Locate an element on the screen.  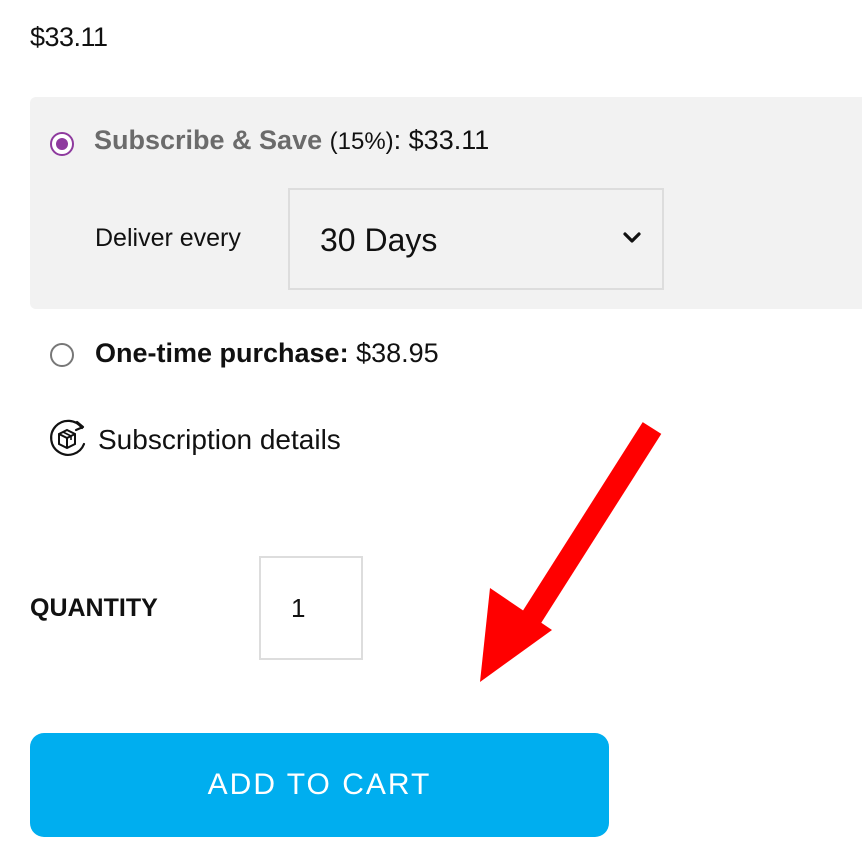
red-arrow-icon is located at coordinates (571, 552).